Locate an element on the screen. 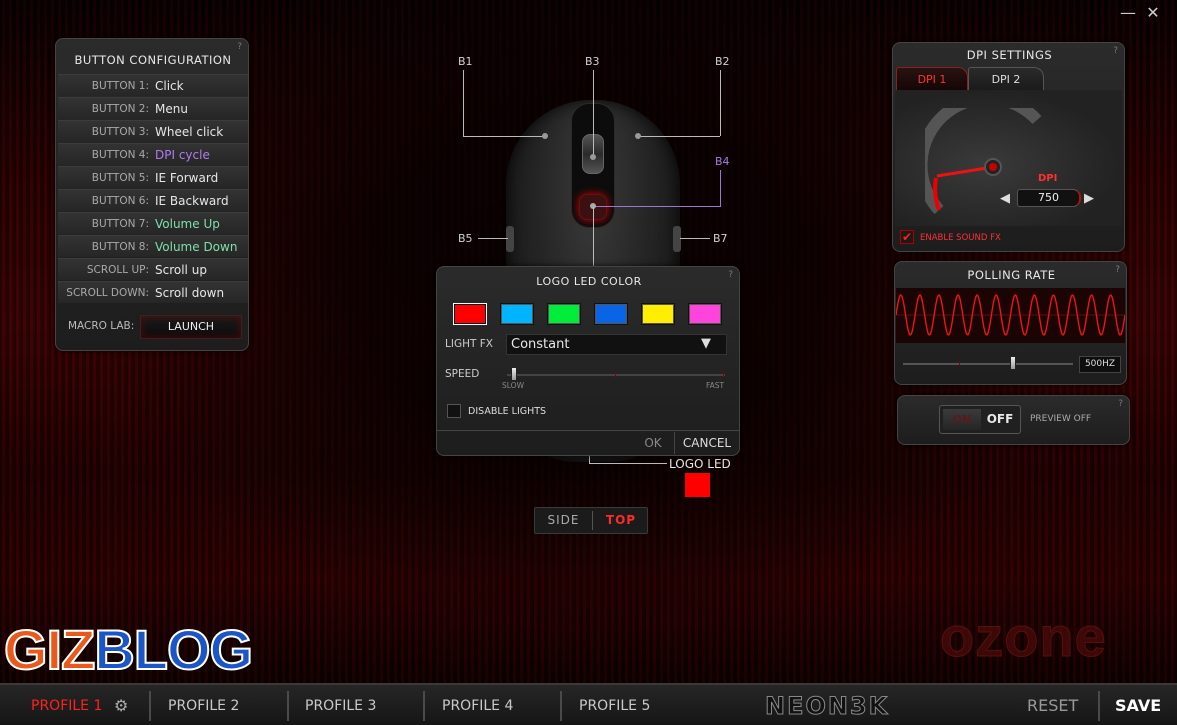 The height and width of the screenshot is (725, 1177). button-config-value: DPI cycle is located at coordinates (182, 155).